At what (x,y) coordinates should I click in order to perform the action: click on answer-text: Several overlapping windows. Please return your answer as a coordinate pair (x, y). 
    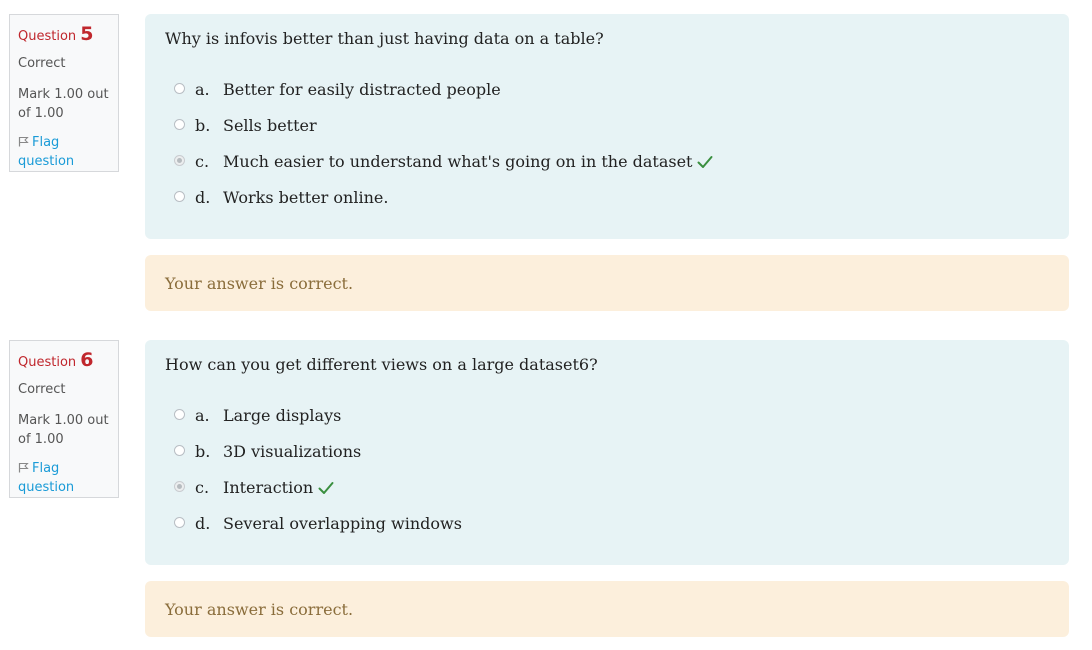
    Looking at the image, I should click on (342, 523).